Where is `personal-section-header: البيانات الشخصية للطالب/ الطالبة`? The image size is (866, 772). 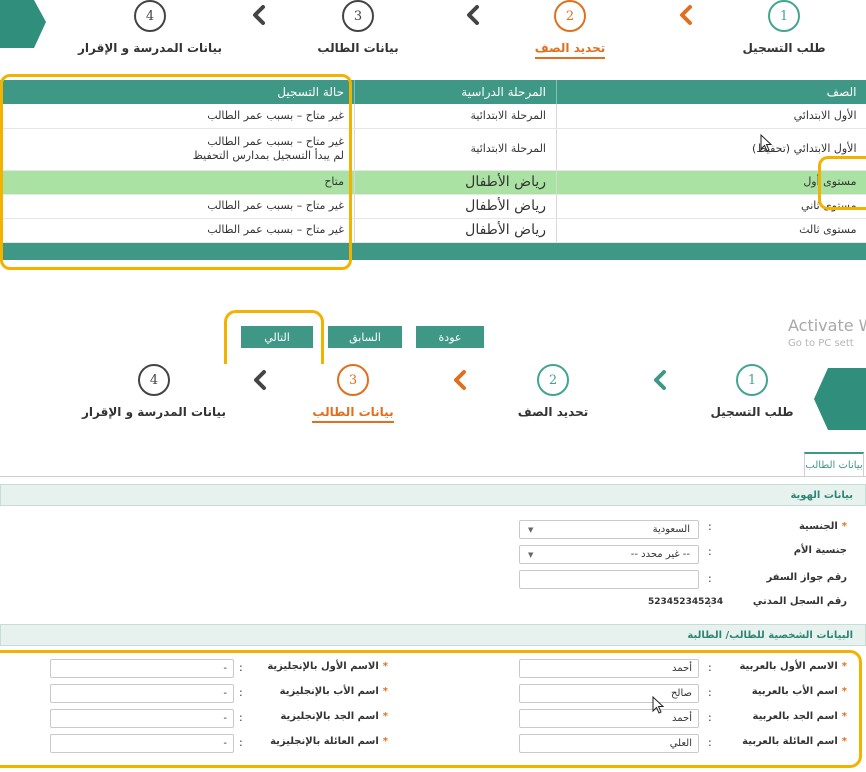
personal-section-header: البيانات الشخصية للطالب/ الطالبة is located at coordinates (433, 635).